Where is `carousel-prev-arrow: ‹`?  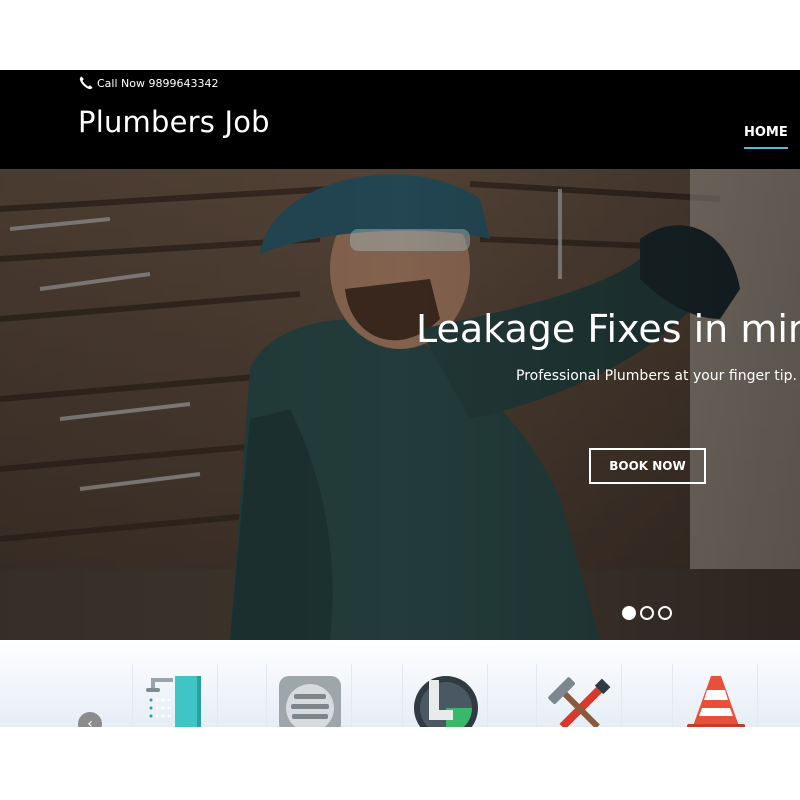 carousel-prev-arrow: ‹ is located at coordinates (90, 719).